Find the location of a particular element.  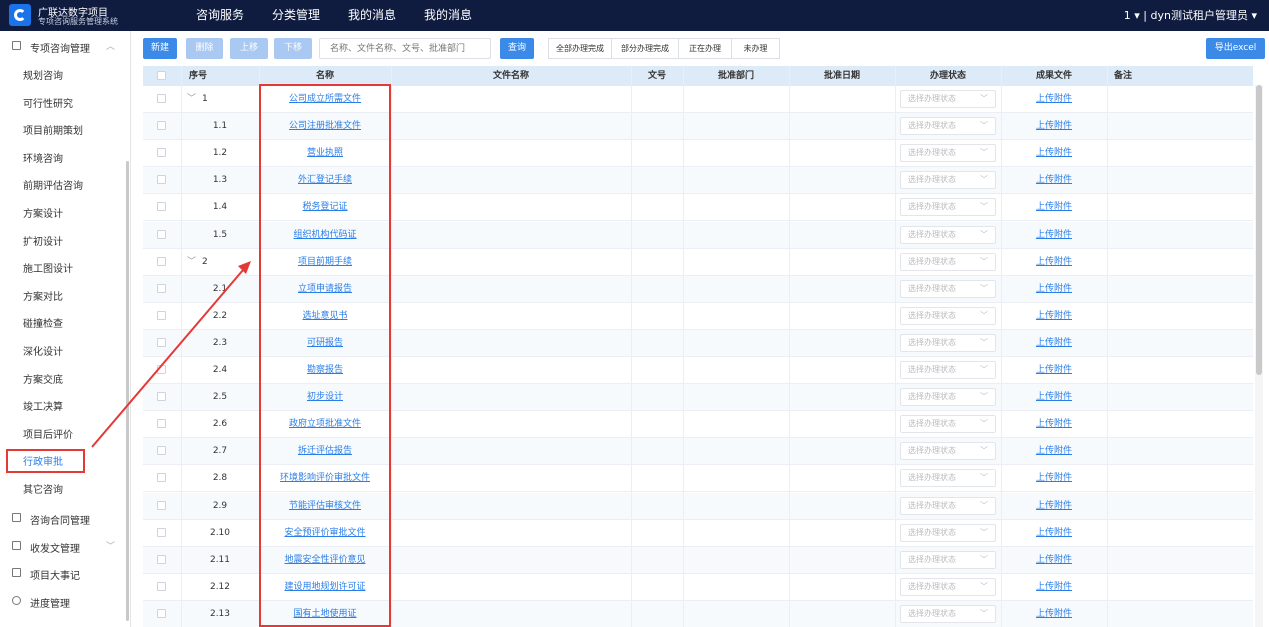

export-excel-button: 导出excel is located at coordinates (1235, 48).